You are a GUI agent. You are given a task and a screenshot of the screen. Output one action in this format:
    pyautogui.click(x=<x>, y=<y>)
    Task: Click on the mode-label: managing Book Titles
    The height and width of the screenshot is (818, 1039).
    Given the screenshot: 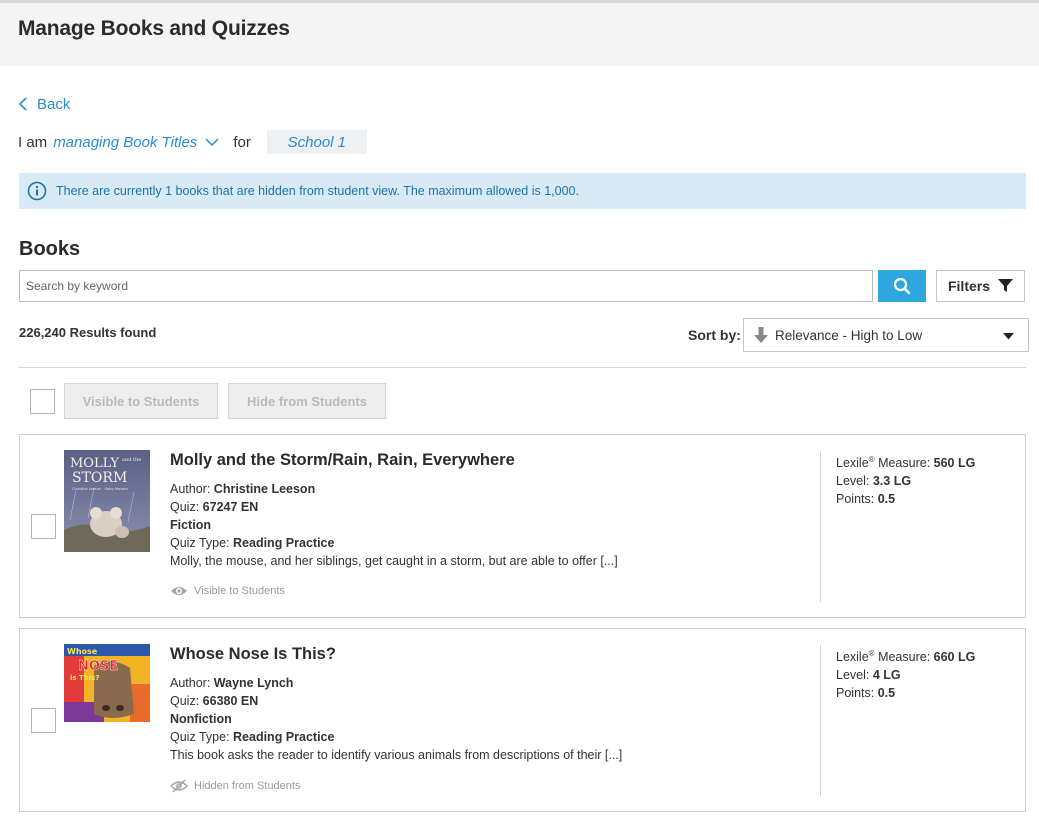 What is the action you would take?
    pyautogui.click(x=125, y=142)
    